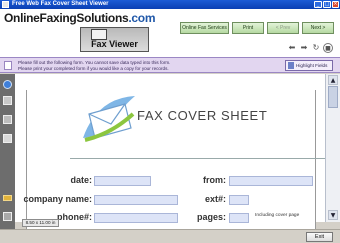  Describe the element at coordinates (211, 217) in the screenshot. I see `pages-label: pages:` at that location.